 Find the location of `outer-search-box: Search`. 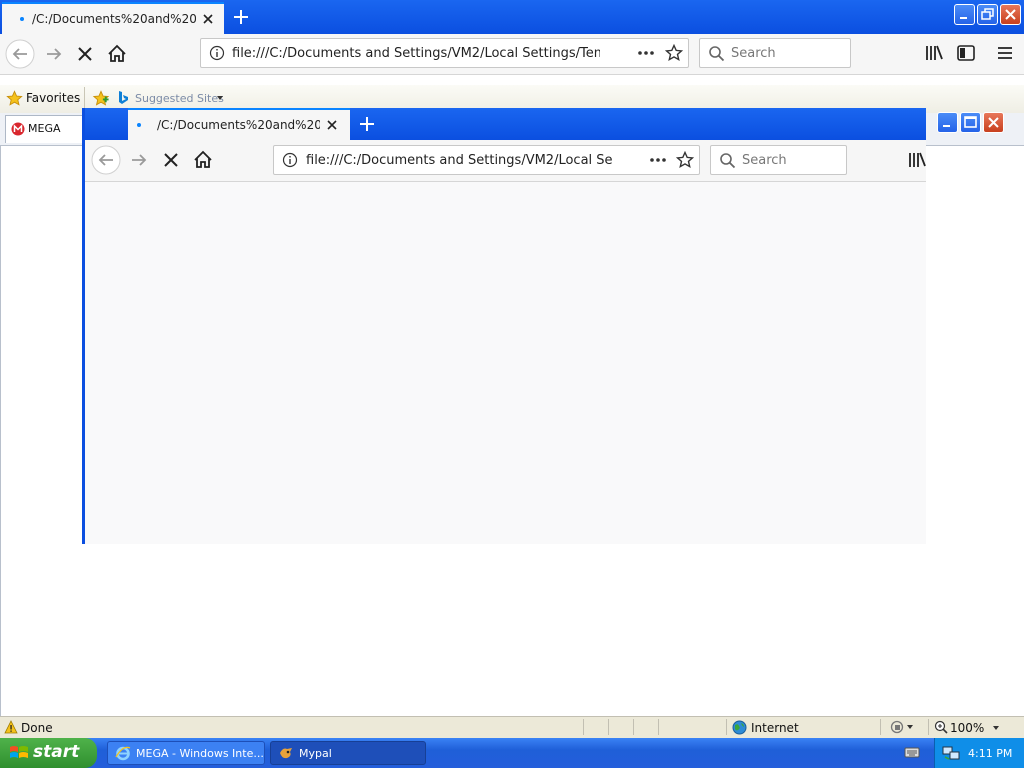

outer-search-box: Search is located at coordinates (775, 53).